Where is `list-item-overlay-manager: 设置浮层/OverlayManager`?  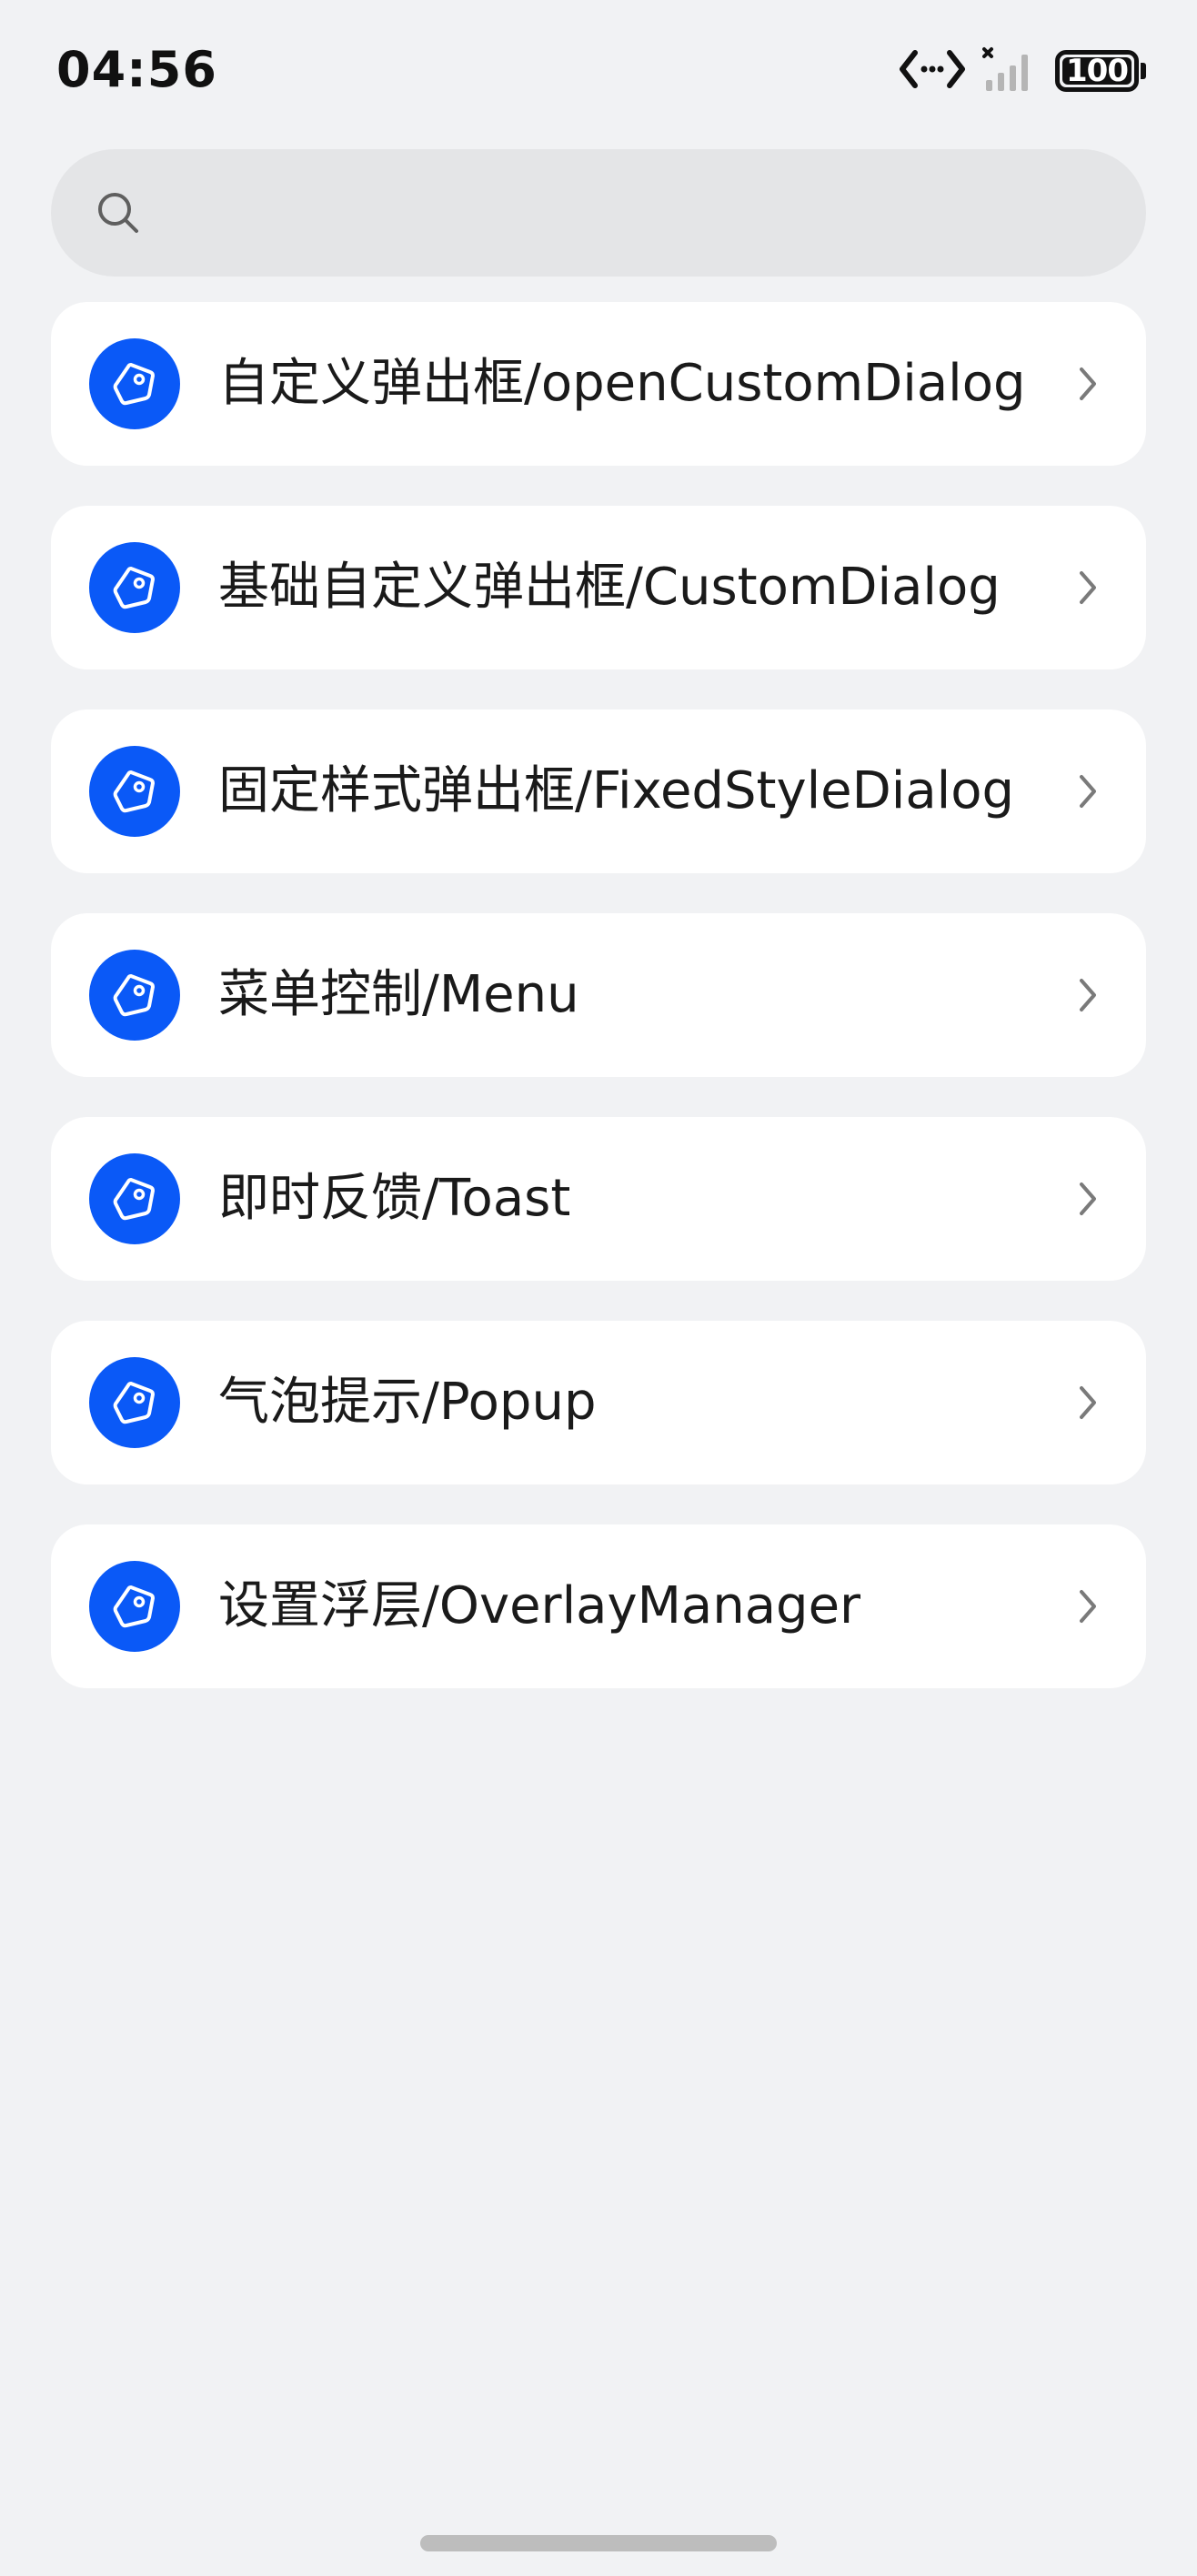
list-item-overlay-manager: 设置浮层/OverlayManager is located at coordinates (598, 1606).